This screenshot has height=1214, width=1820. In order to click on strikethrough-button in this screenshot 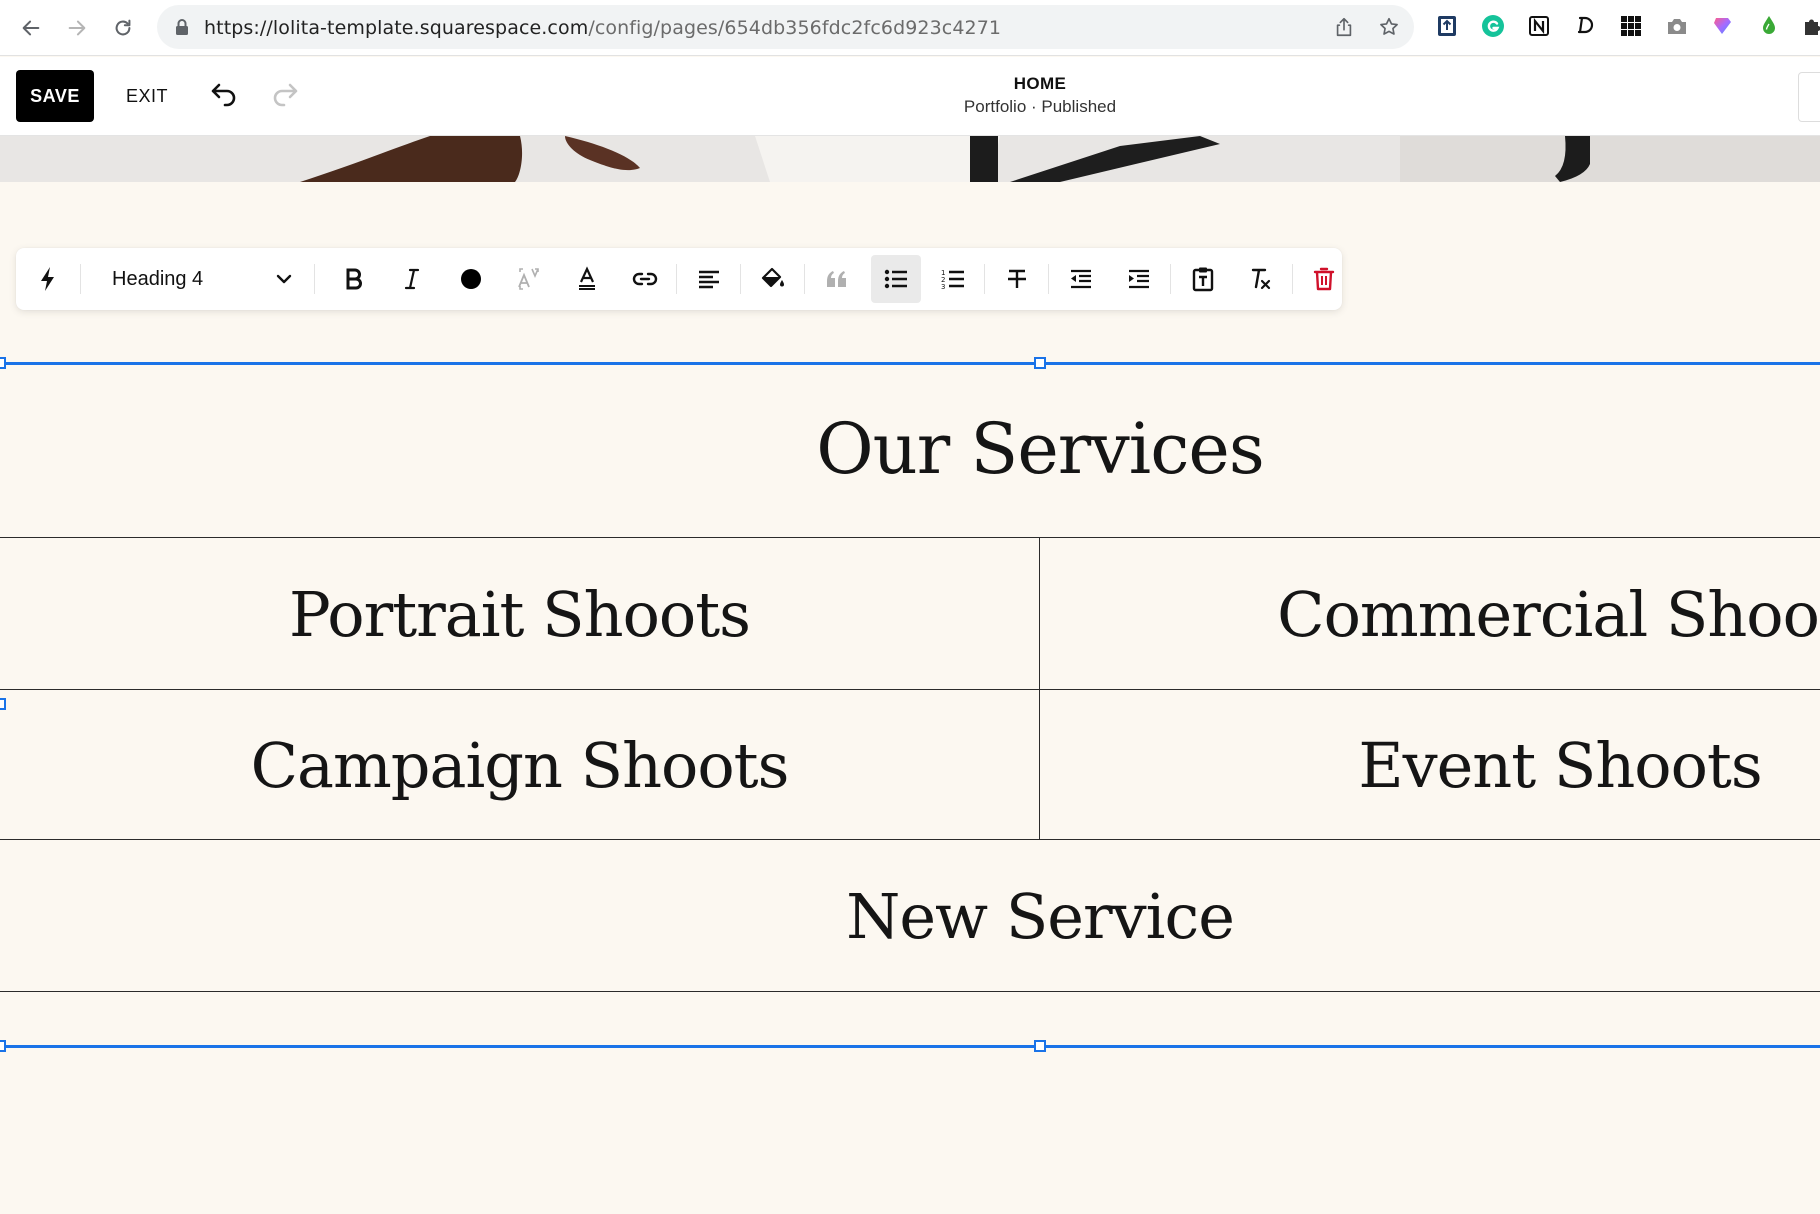, I will do `click(1017, 279)`.